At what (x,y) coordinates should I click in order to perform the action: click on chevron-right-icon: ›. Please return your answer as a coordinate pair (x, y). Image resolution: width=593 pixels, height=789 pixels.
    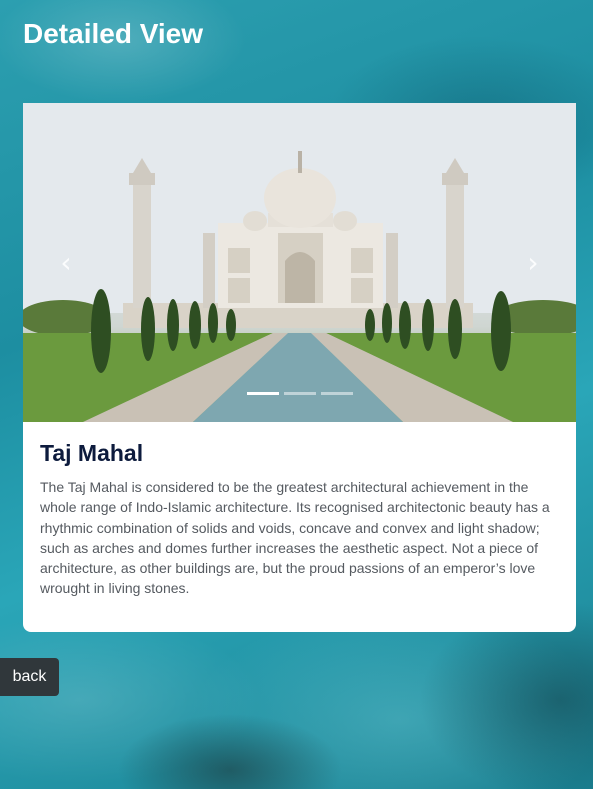
    Looking at the image, I should click on (533, 263).